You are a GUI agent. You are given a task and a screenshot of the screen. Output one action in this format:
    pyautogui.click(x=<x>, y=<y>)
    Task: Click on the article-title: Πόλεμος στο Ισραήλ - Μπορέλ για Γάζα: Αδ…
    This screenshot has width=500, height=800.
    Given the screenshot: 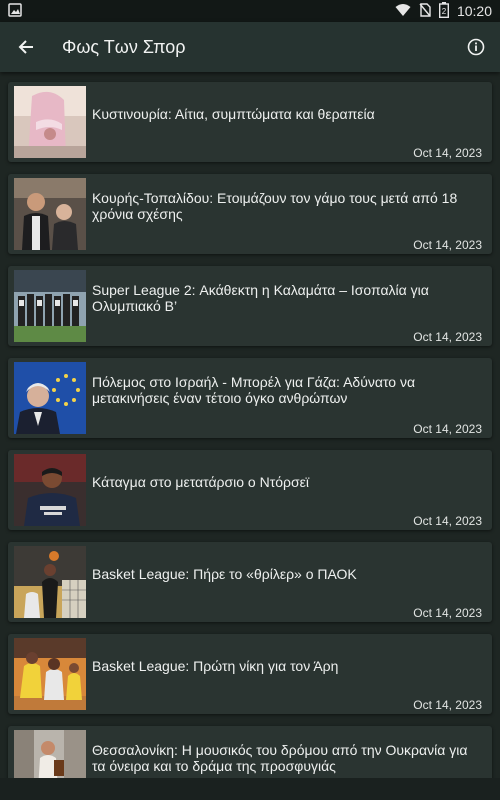 What is the action you would take?
    pyautogui.click(x=254, y=390)
    